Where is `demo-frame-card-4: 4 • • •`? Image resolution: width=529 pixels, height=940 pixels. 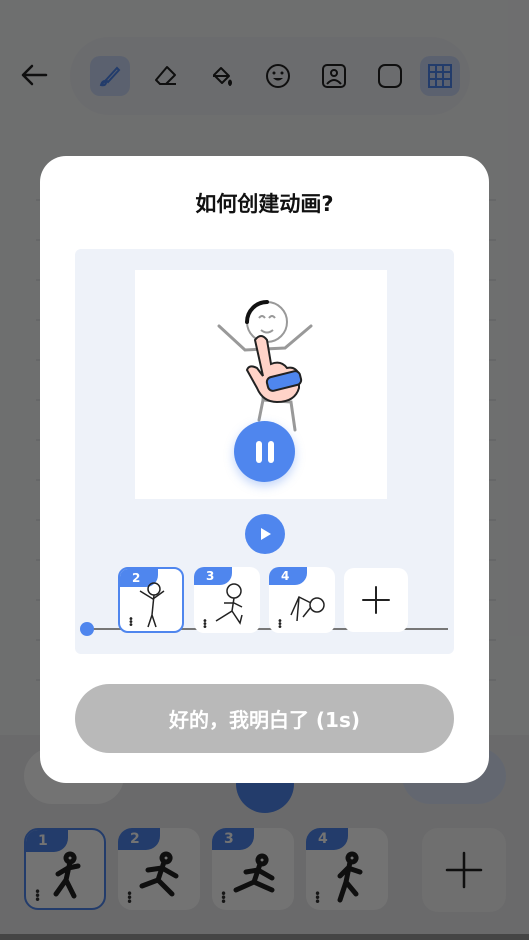 demo-frame-card-4: 4 • • • is located at coordinates (302, 600).